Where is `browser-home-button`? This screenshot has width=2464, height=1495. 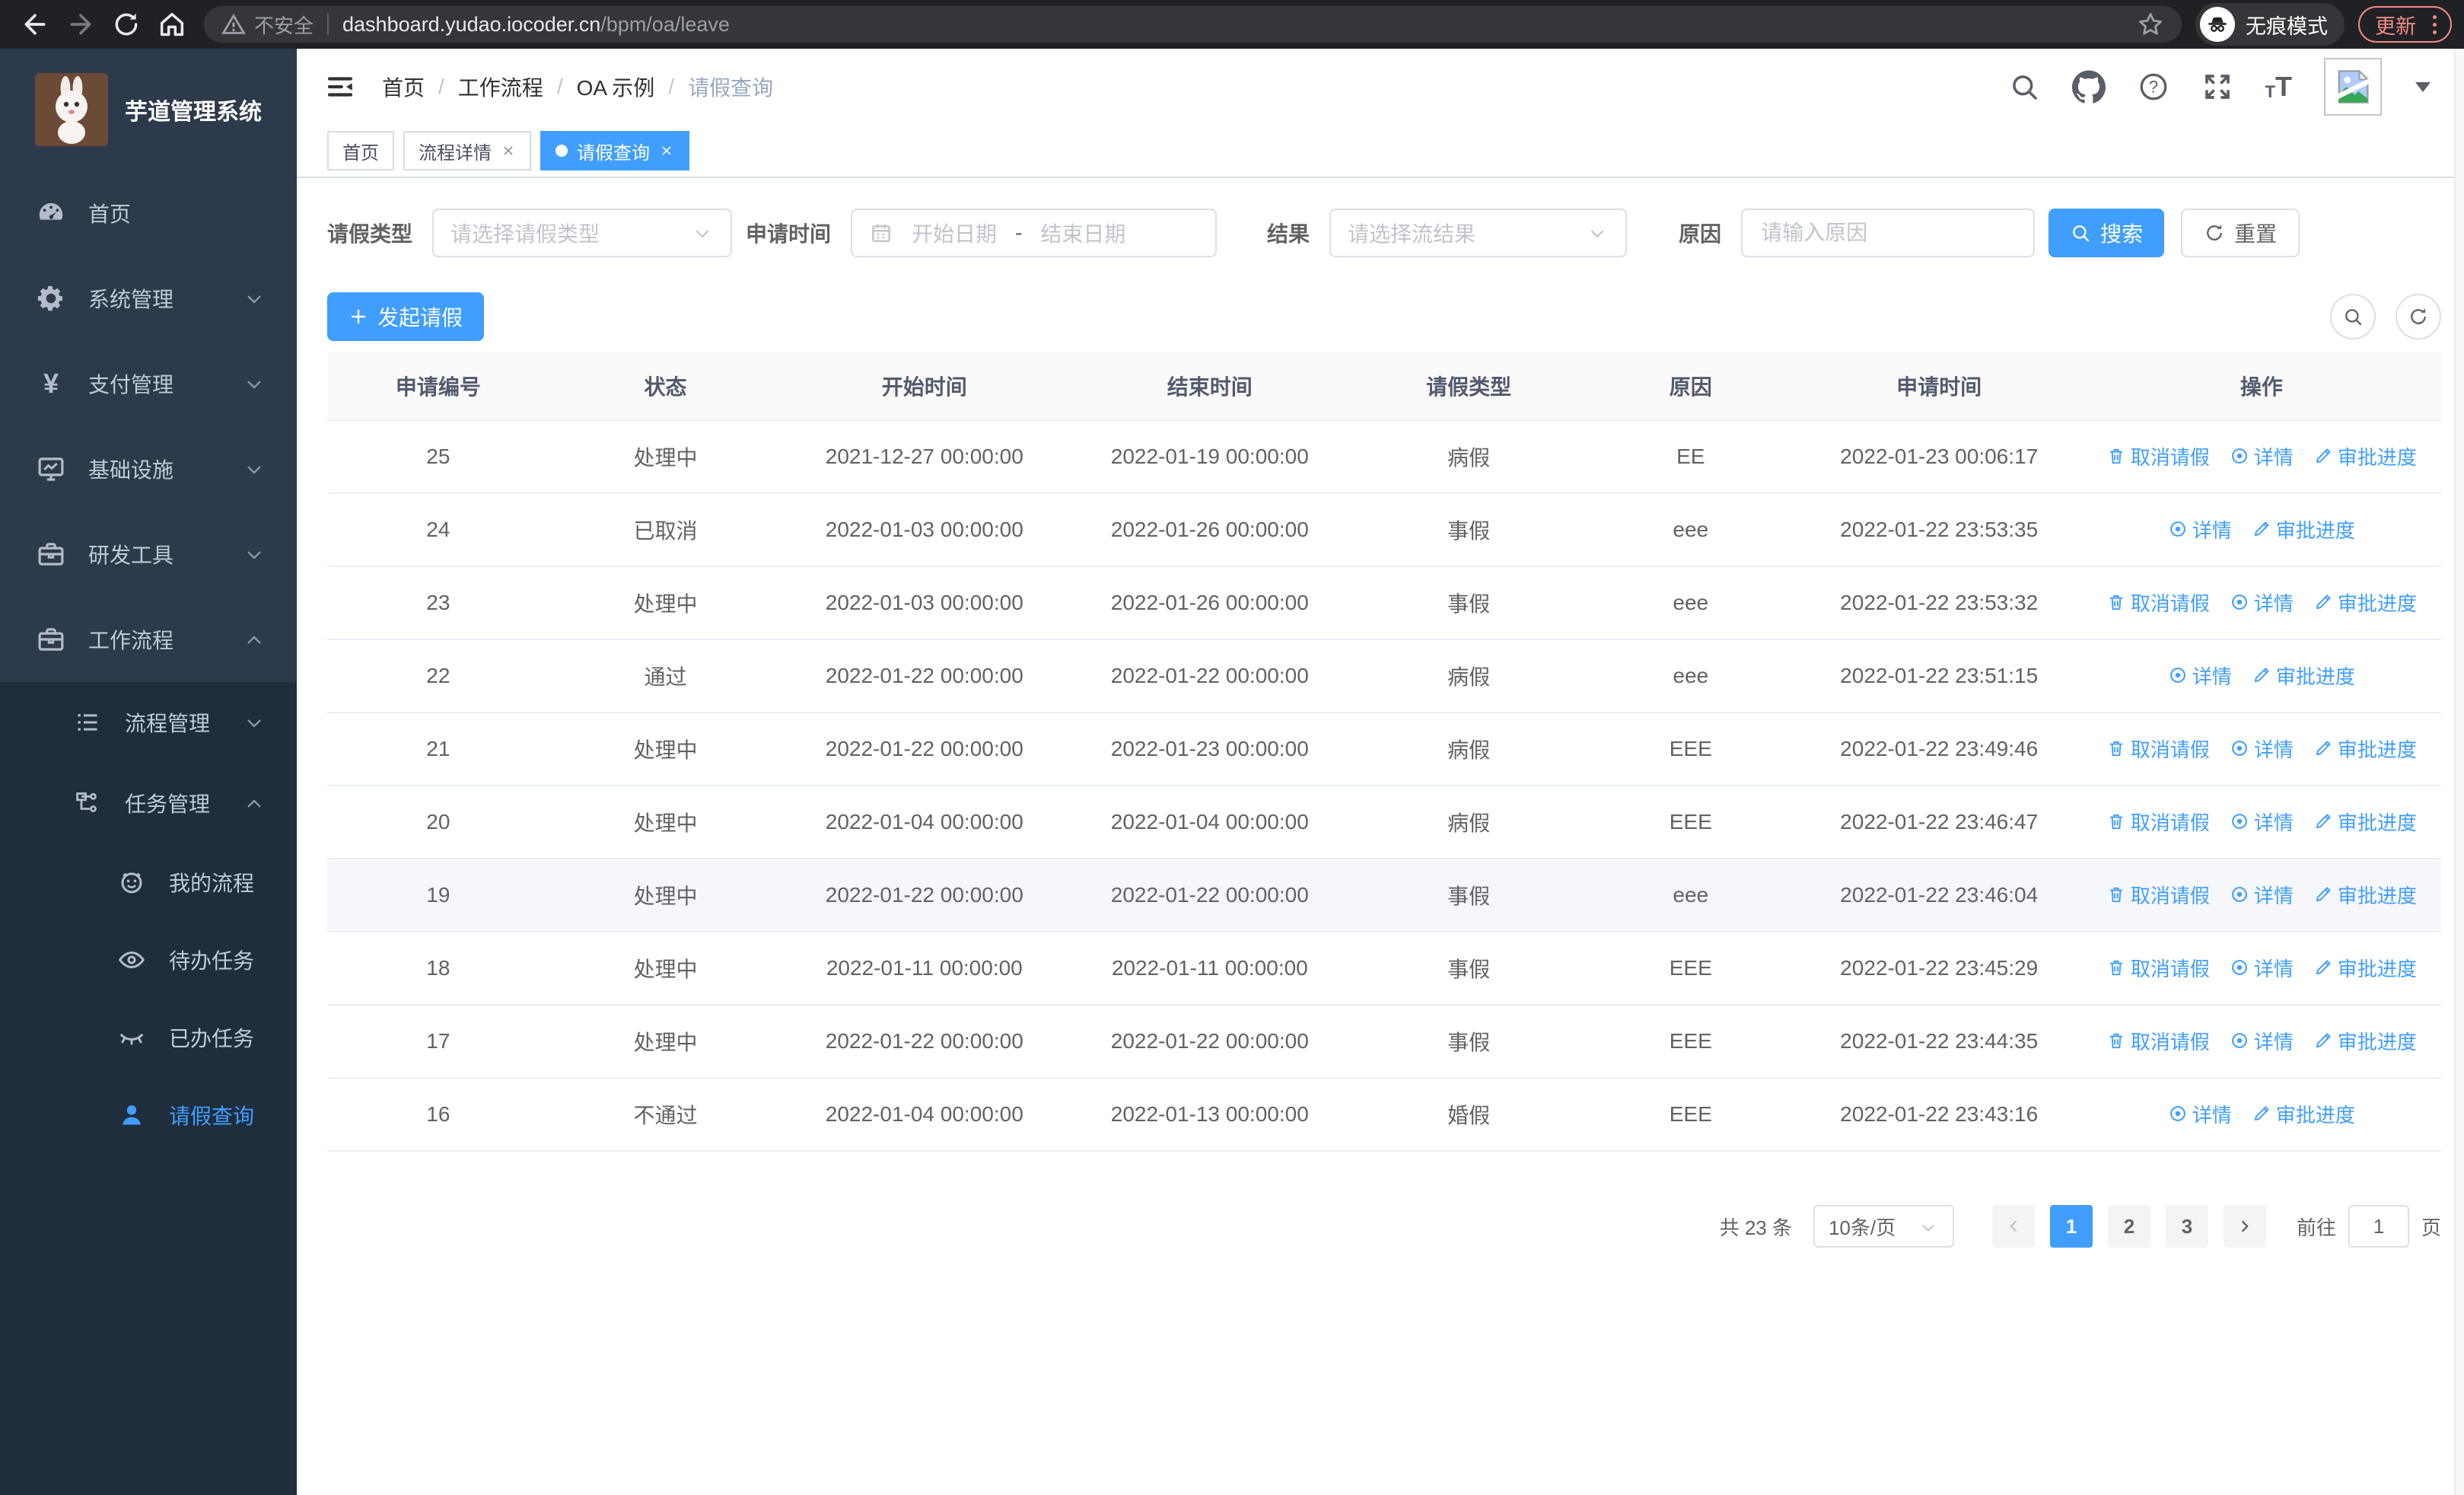 browser-home-button is located at coordinates (172, 25).